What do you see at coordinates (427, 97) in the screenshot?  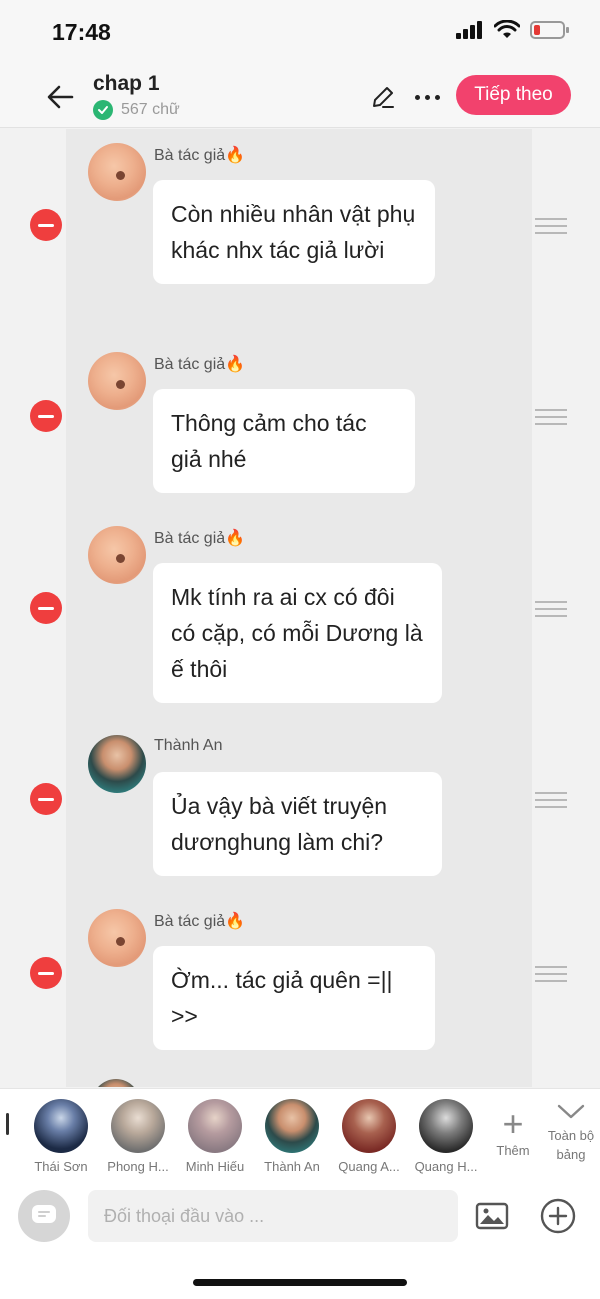 I see `more-options-icon` at bounding box center [427, 97].